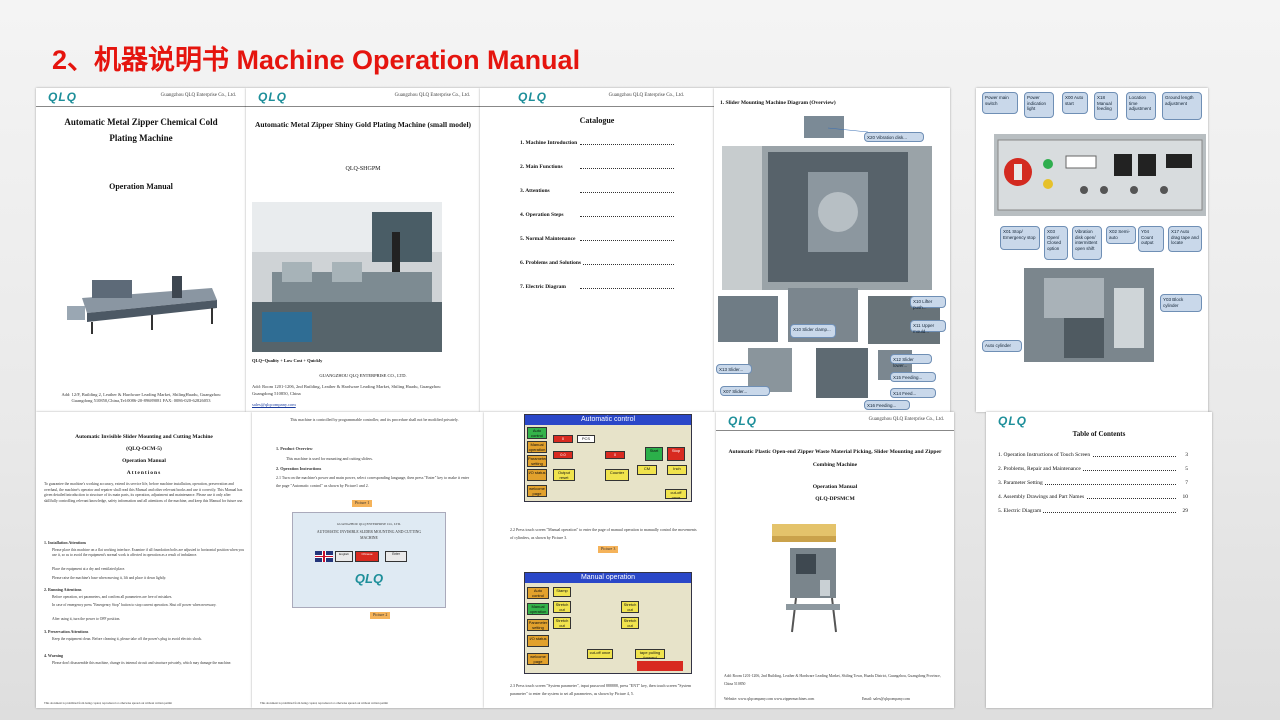 The width and height of the screenshot is (1280, 720). Describe the element at coordinates (552, 263) in the screenshot. I see `catalogue-item-label: 6. Problems and Solutions` at that location.